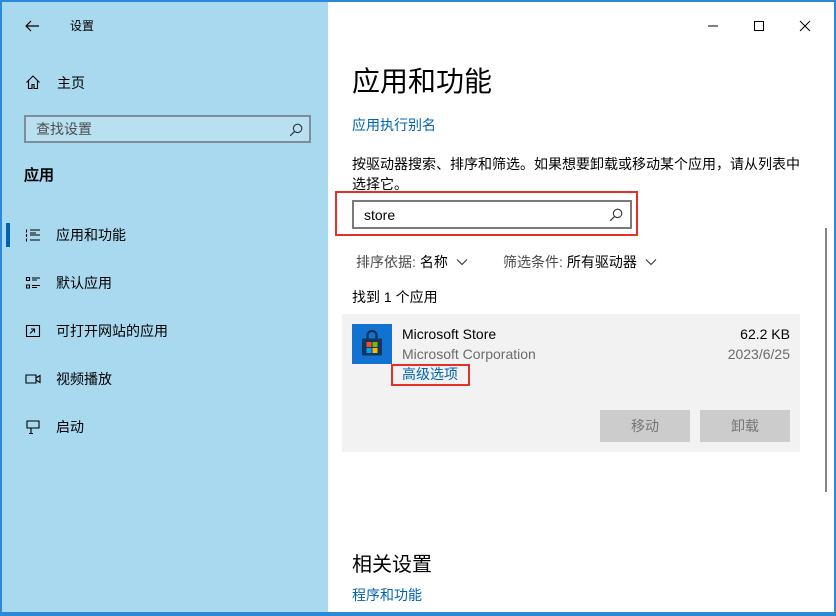 The height and width of the screenshot is (616, 836). What do you see at coordinates (433, 262) in the screenshot?
I see `sort-value: 名称` at bounding box center [433, 262].